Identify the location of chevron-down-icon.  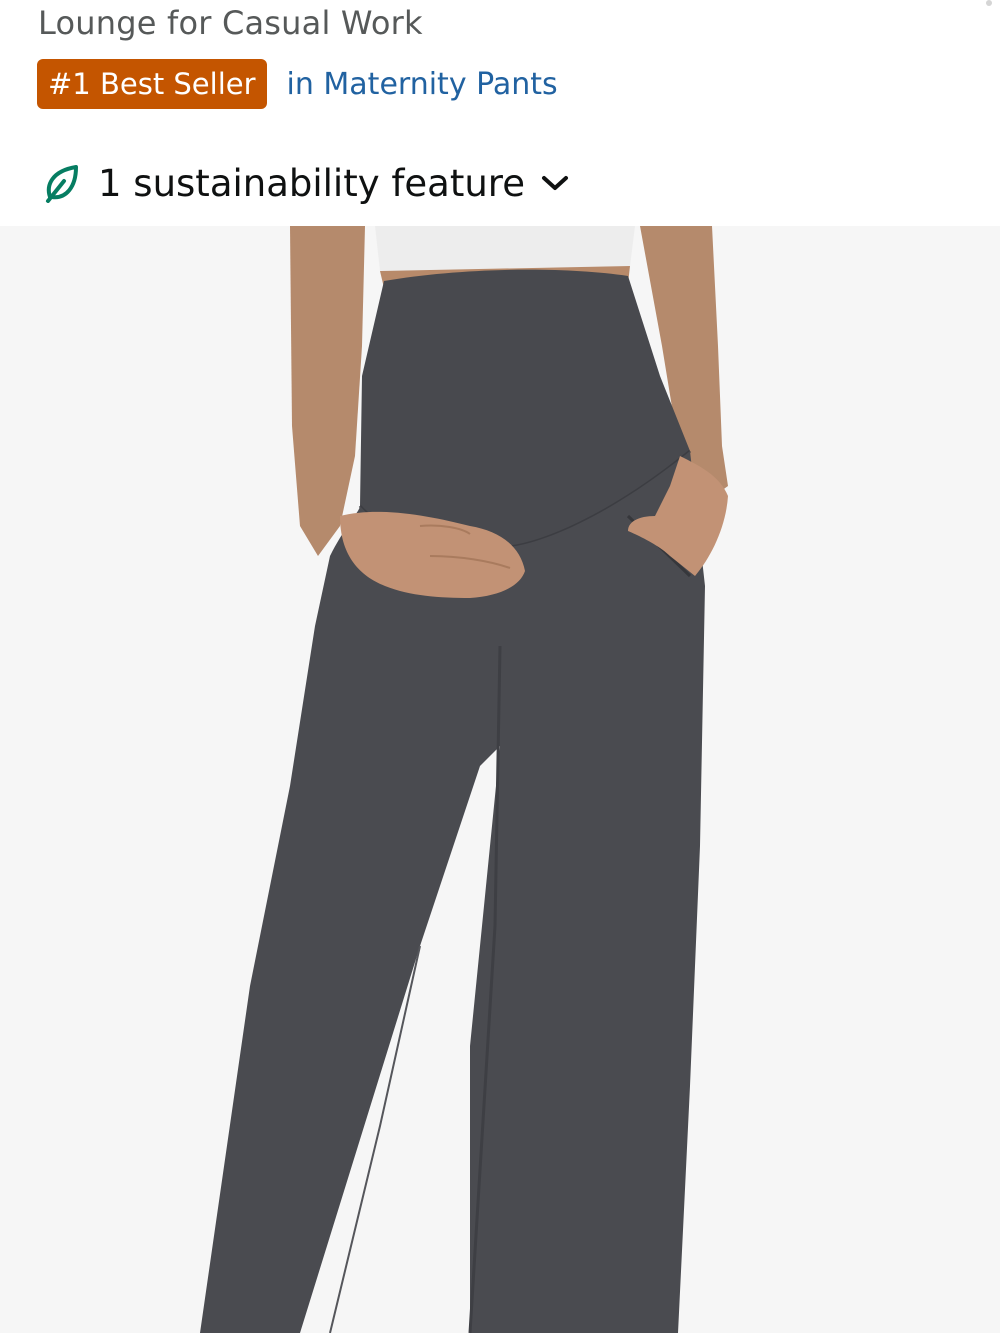
(555, 183).